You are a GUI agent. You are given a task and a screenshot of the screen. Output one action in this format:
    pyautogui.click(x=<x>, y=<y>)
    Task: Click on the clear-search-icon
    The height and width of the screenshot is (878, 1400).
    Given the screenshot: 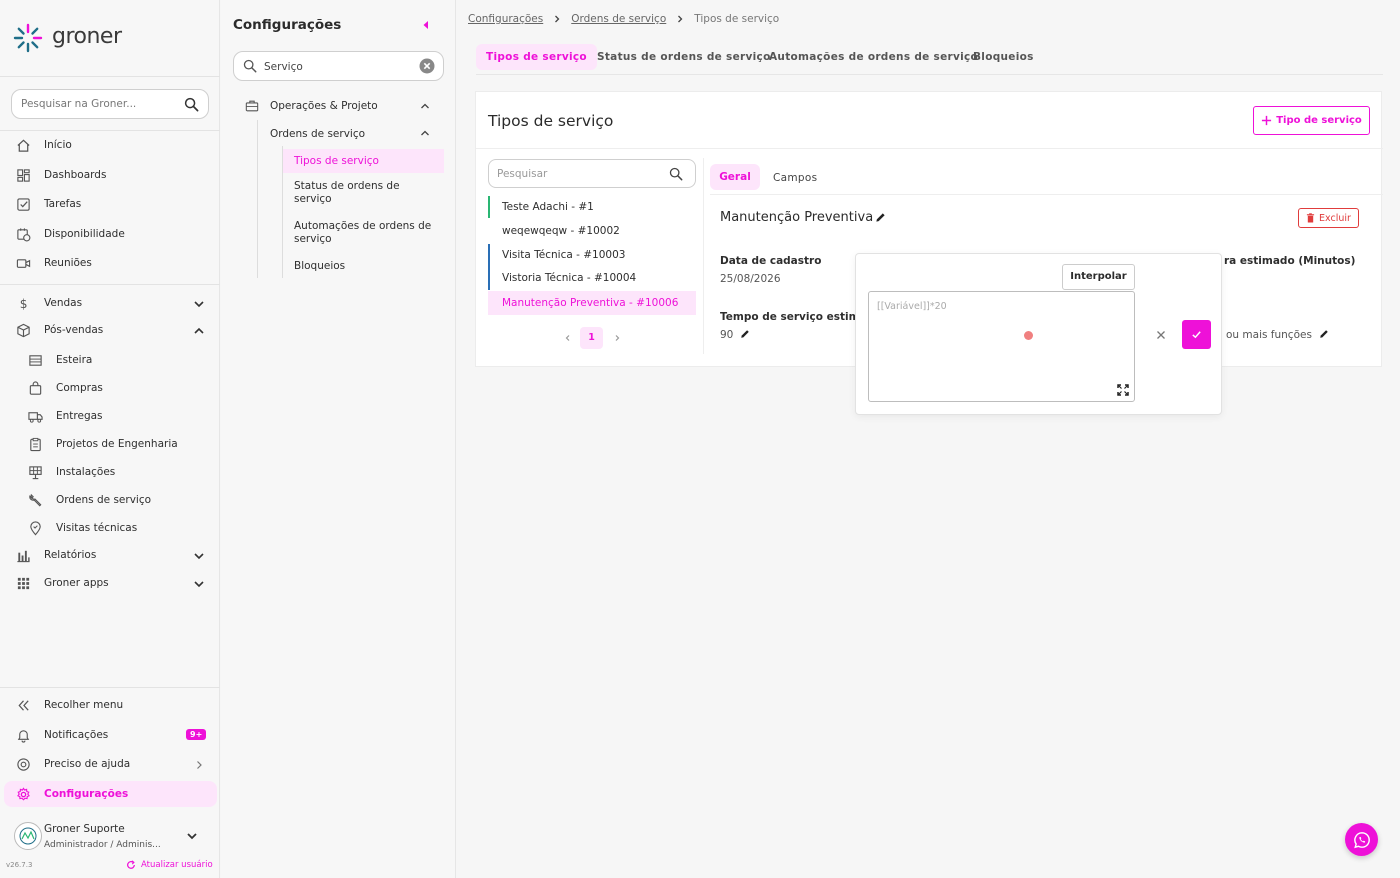 What is the action you would take?
    pyautogui.click(x=427, y=66)
    